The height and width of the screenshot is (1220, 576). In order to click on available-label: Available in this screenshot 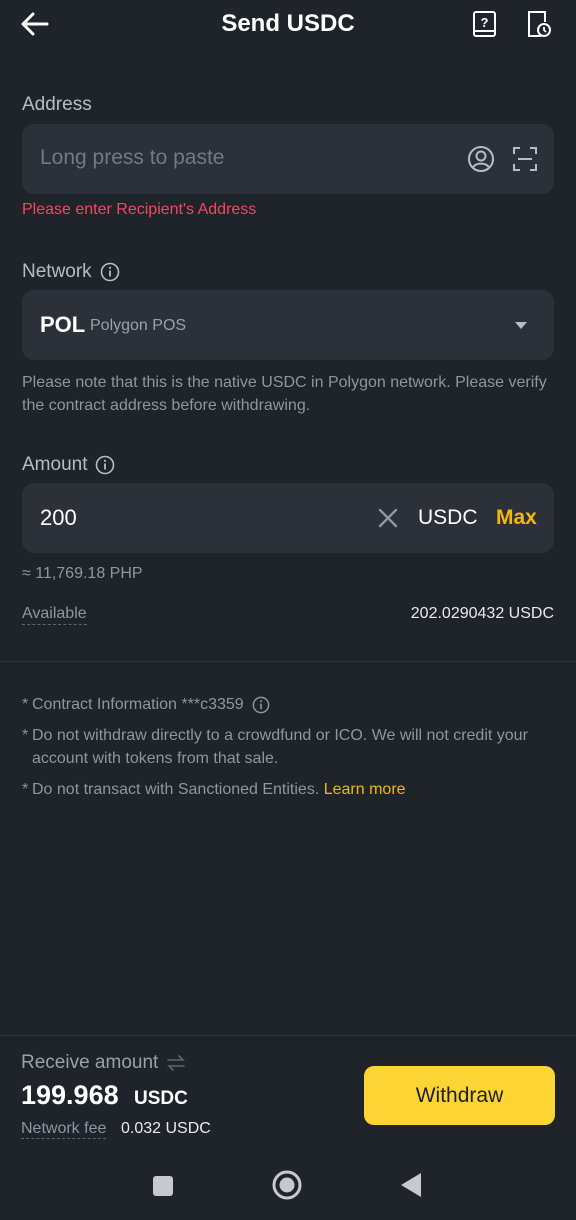, I will do `click(54, 615)`.